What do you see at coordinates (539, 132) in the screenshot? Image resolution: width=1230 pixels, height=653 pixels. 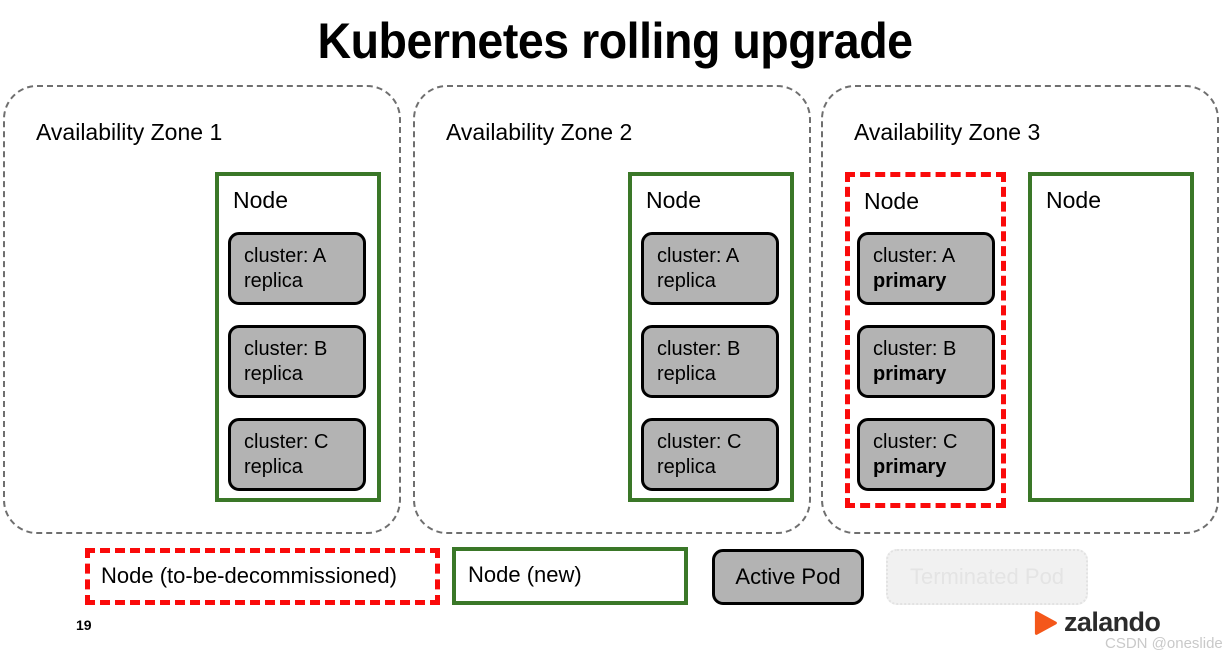 I see `availability-zone-2-label: Availability Zone 2` at bounding box center [539, 132].